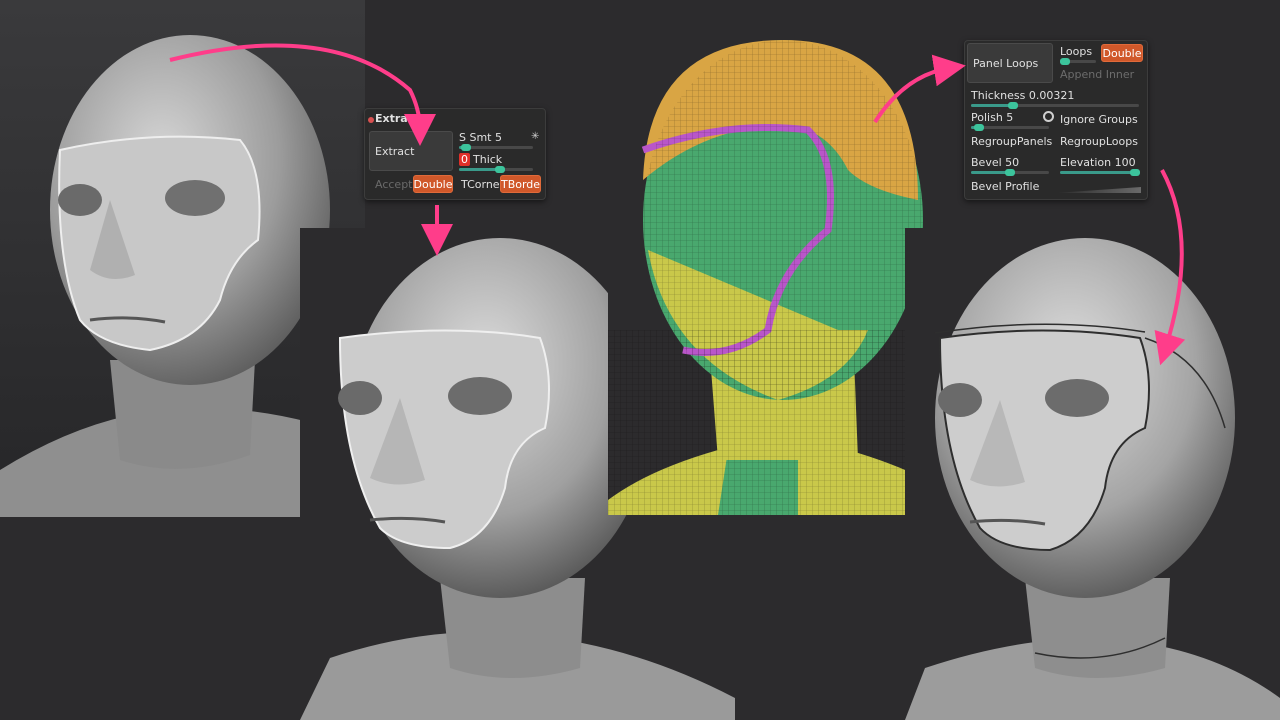  Describe the element at coordinates (480, 137) in the screenshot. I see `s-smt-label: S Smt 5` at that location.